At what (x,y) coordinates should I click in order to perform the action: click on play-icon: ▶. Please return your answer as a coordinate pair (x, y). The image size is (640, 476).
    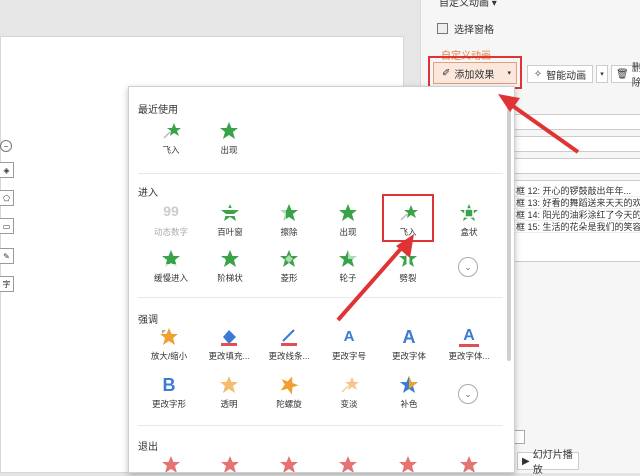
    Looking at the image, I should click on (526, 461).